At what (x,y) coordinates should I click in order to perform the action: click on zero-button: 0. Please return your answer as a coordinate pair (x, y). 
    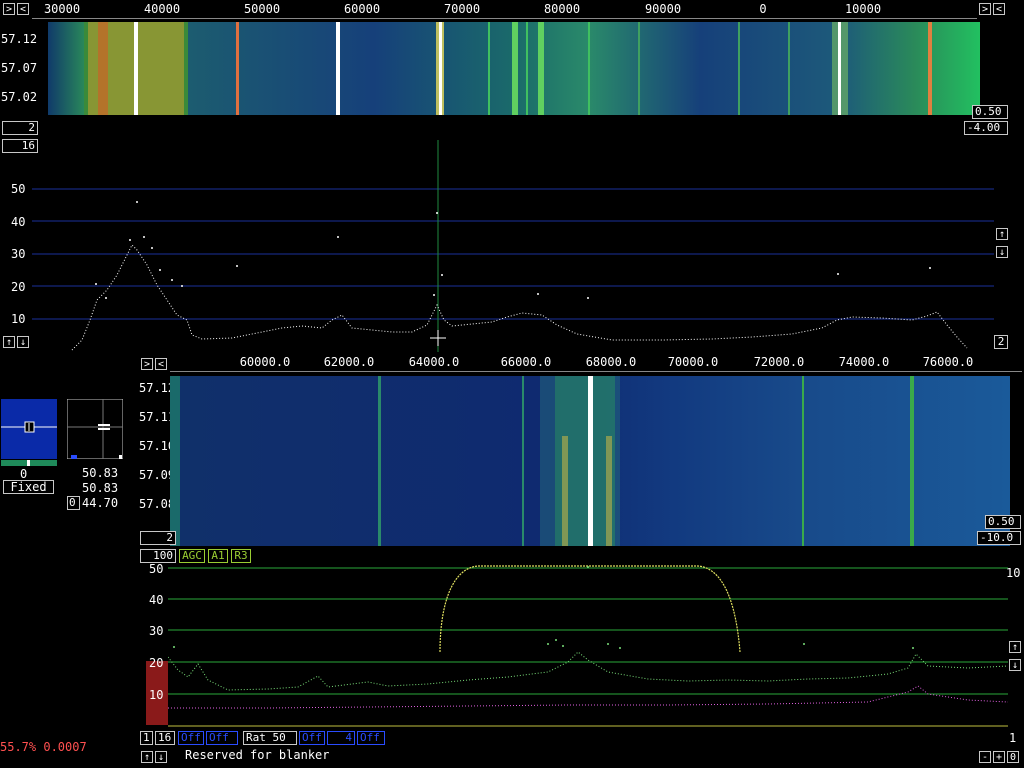
    Looking at the image, I should click on (1013, 757).